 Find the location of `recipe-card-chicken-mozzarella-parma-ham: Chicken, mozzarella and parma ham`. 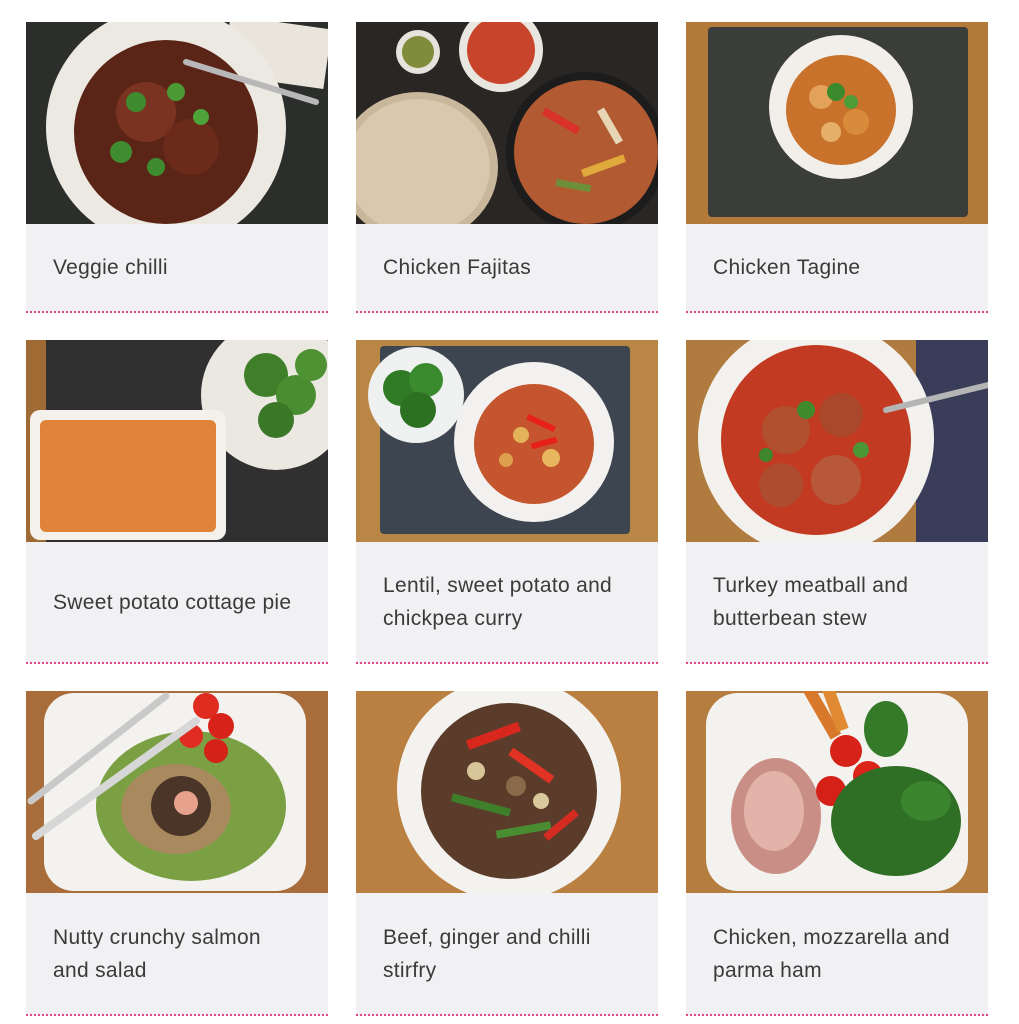

recipe-card-chicken-mozzarella-parma-ham: Chicken, mozzarella and parma ham is located at coordinates (837, 853).